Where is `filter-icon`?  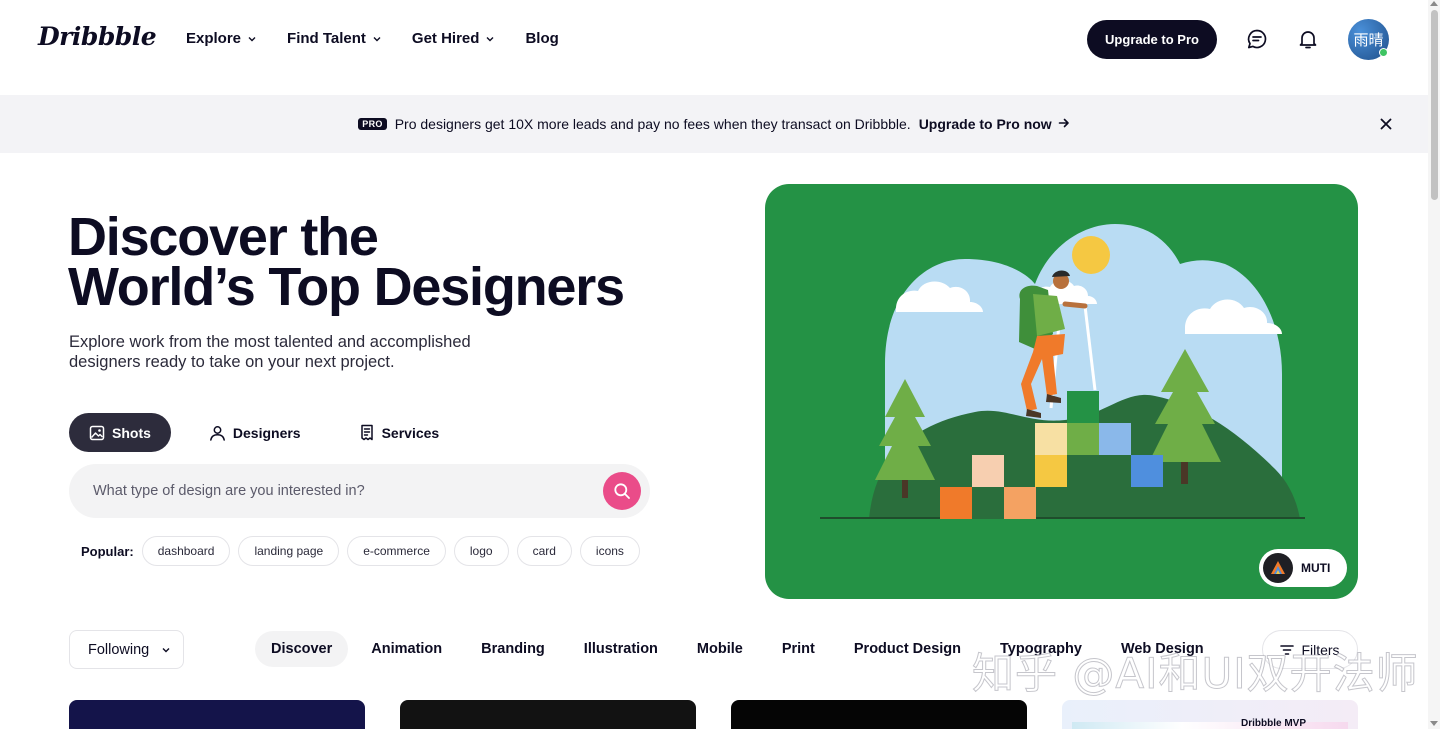
filter-icon is located at coordinates (1287, 650).